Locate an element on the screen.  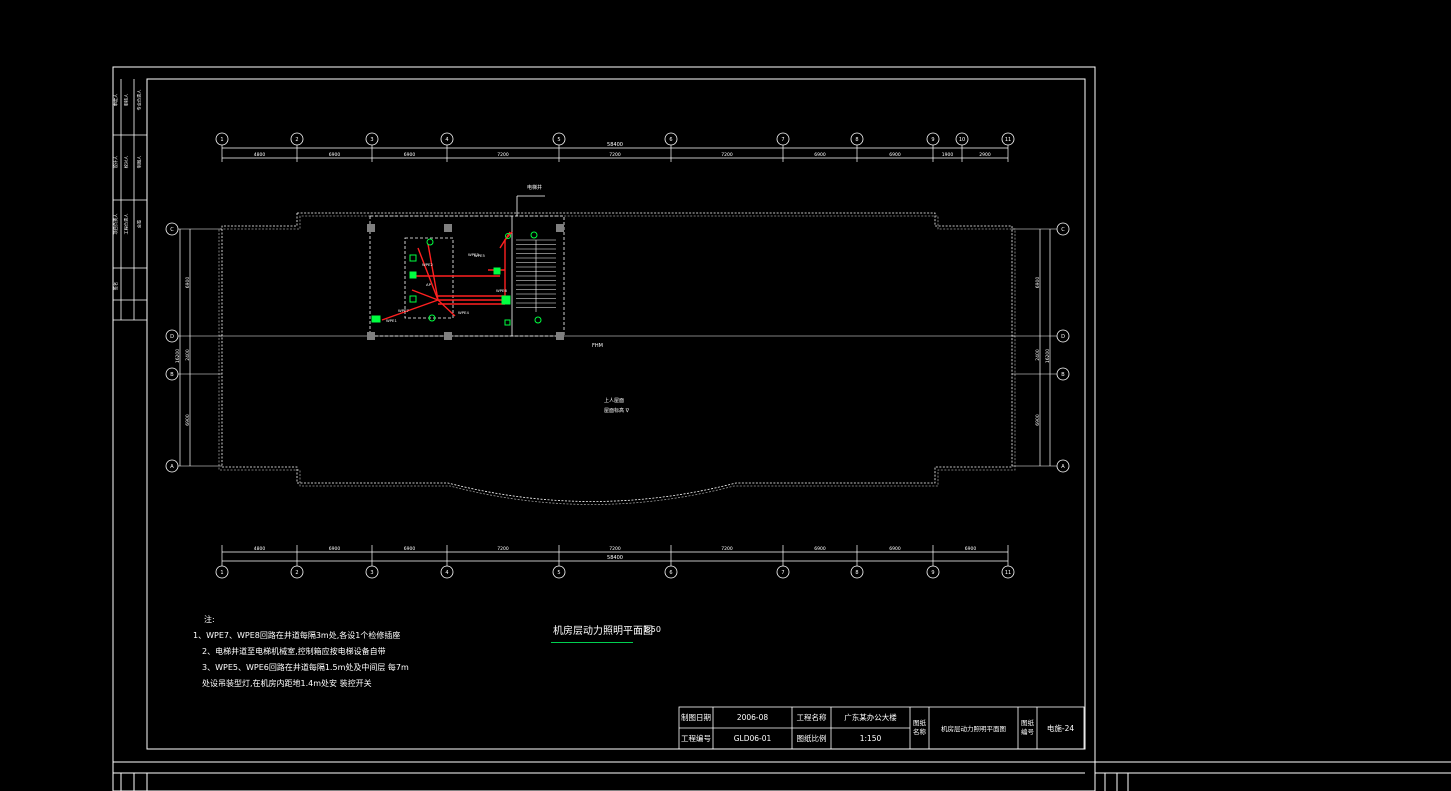
signature-label: 工程负责人 is located at coordinates (126, 224).